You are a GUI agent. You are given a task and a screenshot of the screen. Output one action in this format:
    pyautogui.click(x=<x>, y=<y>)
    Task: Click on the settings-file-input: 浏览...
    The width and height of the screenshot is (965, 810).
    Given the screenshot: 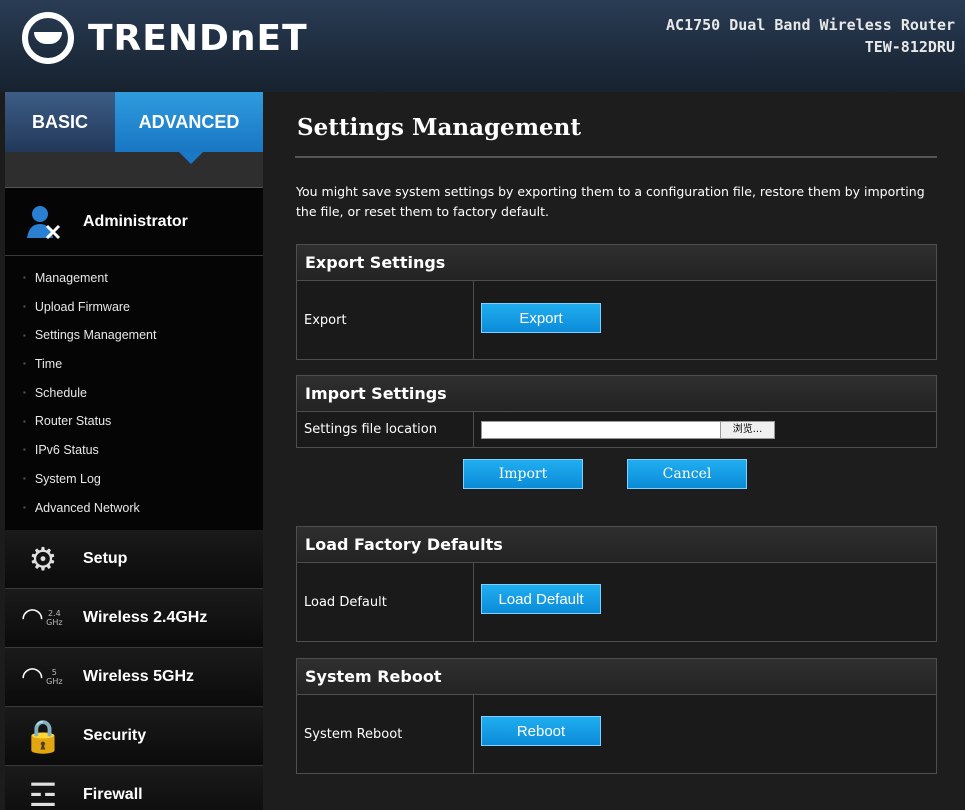 What is the action you would take?
    pyautogui.click(x=628, y=429)
    